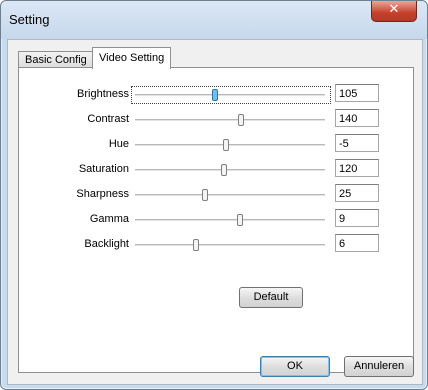  I want to click on gamma-value-field: 9, so click(357, 218).